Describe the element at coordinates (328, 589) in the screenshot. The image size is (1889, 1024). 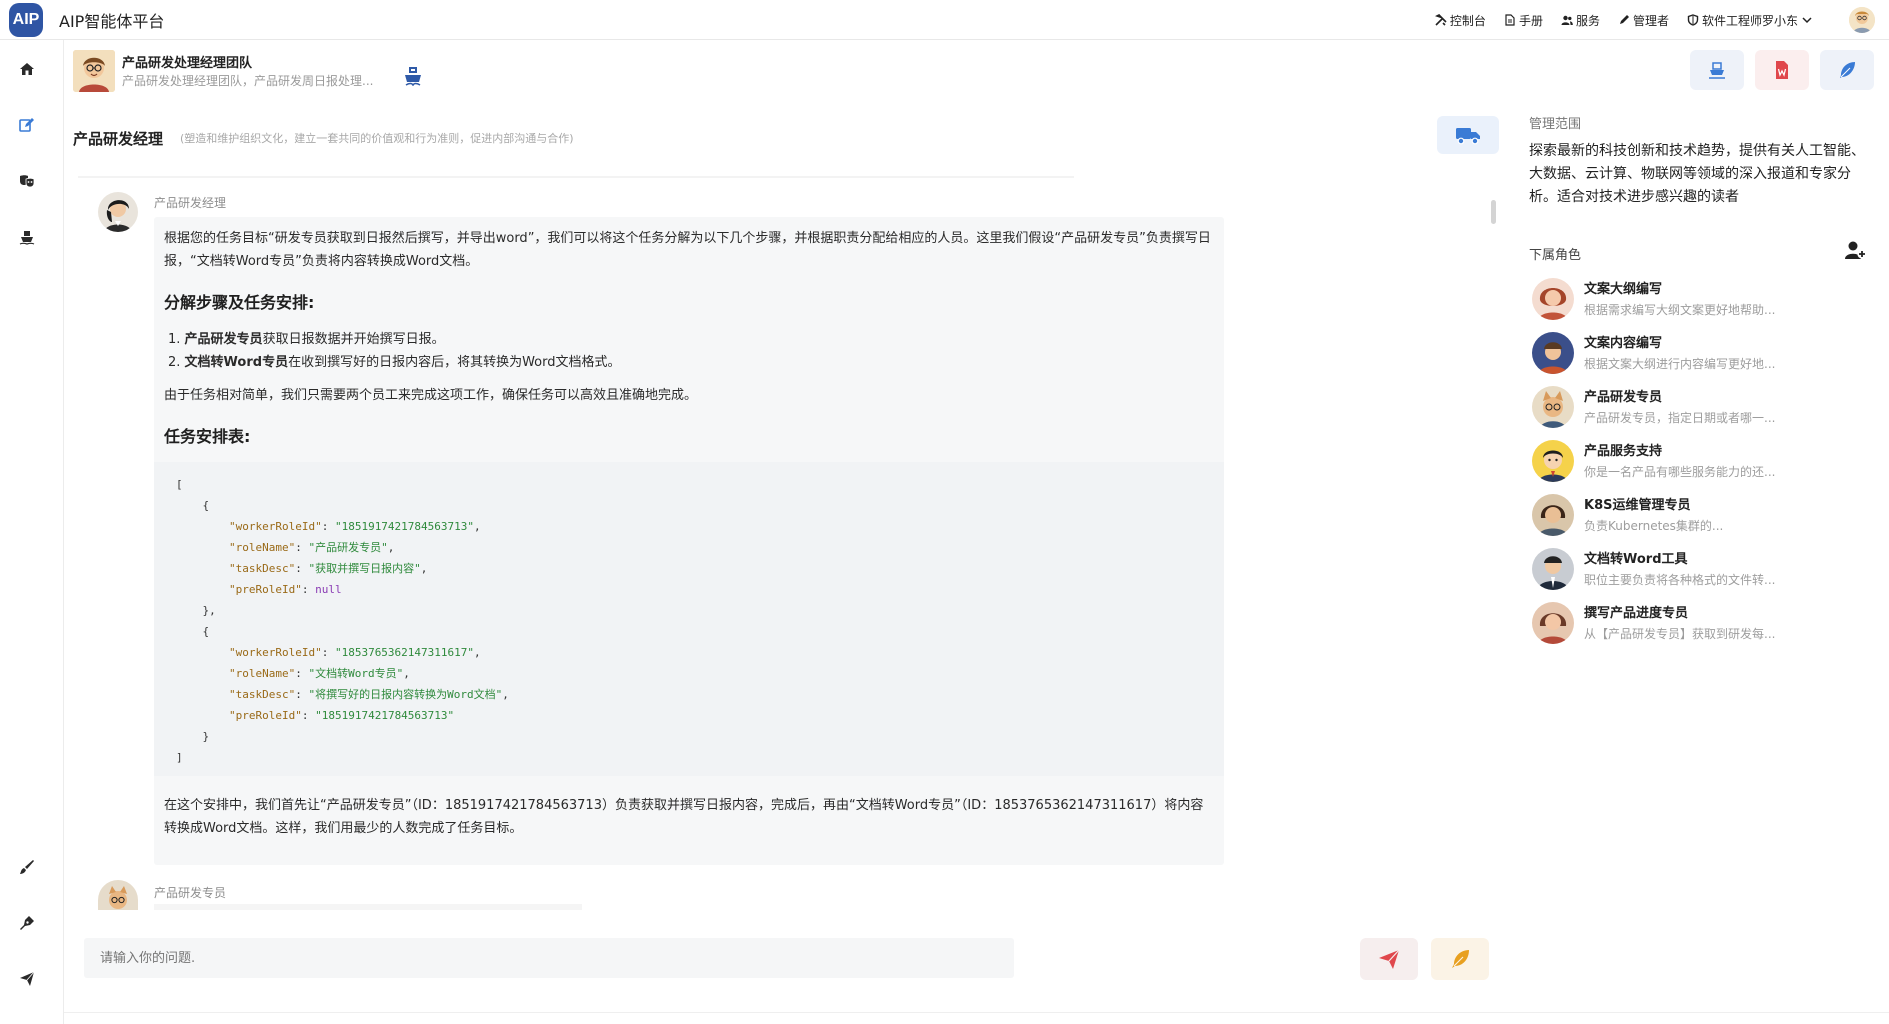
I see `code-value: null` at that location.